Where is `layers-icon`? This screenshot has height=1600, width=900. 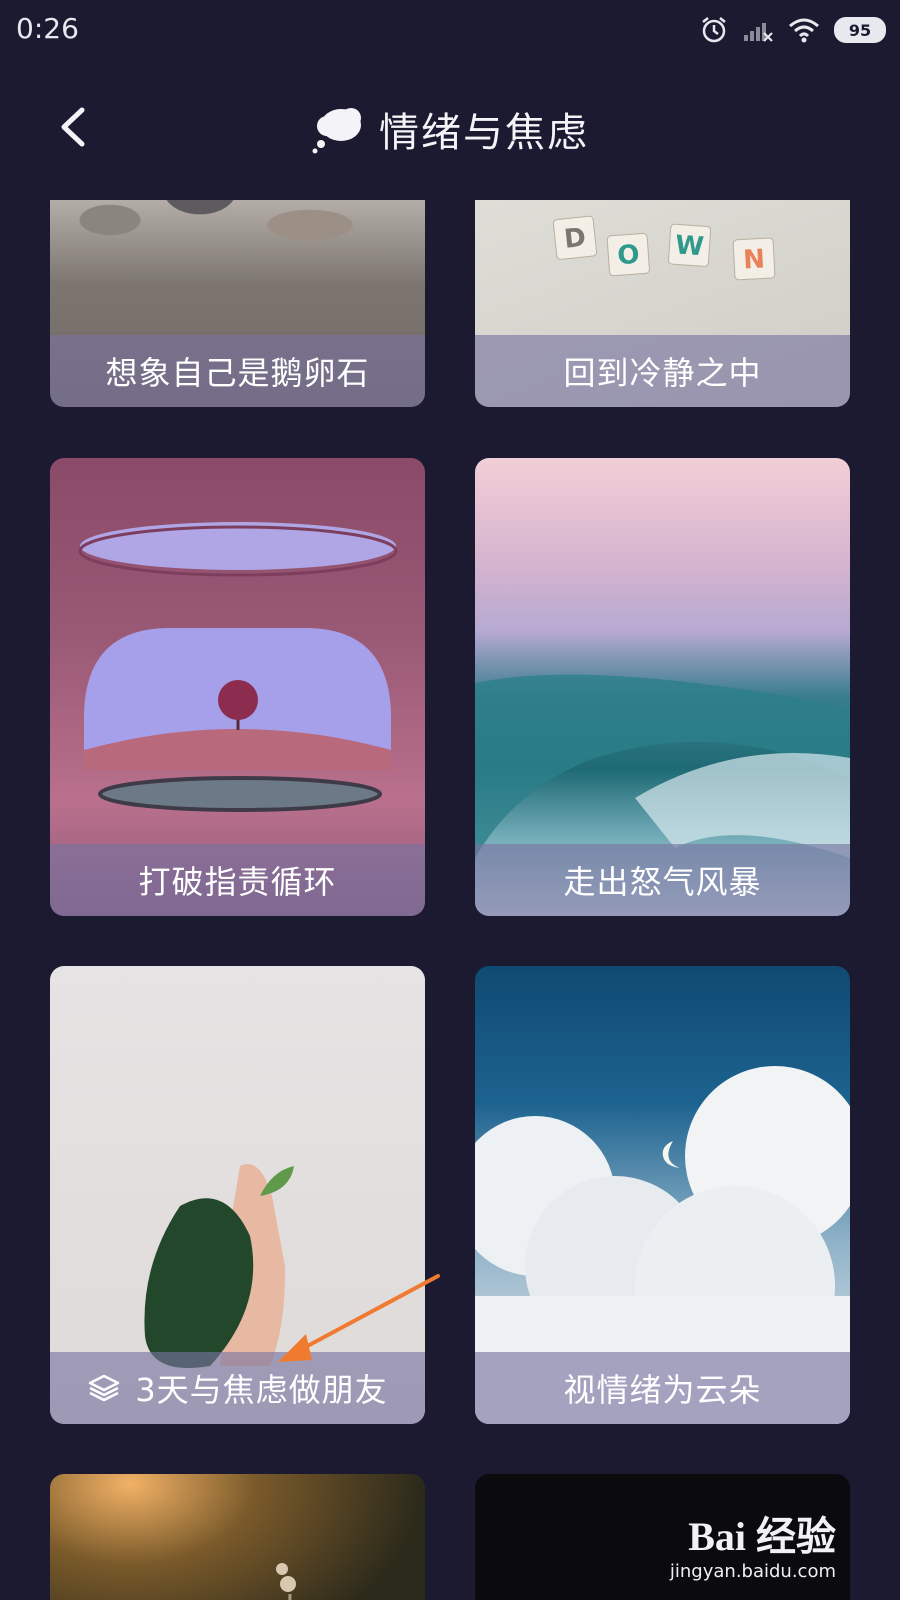 layers-icon is located at coordinates (104, 1388).